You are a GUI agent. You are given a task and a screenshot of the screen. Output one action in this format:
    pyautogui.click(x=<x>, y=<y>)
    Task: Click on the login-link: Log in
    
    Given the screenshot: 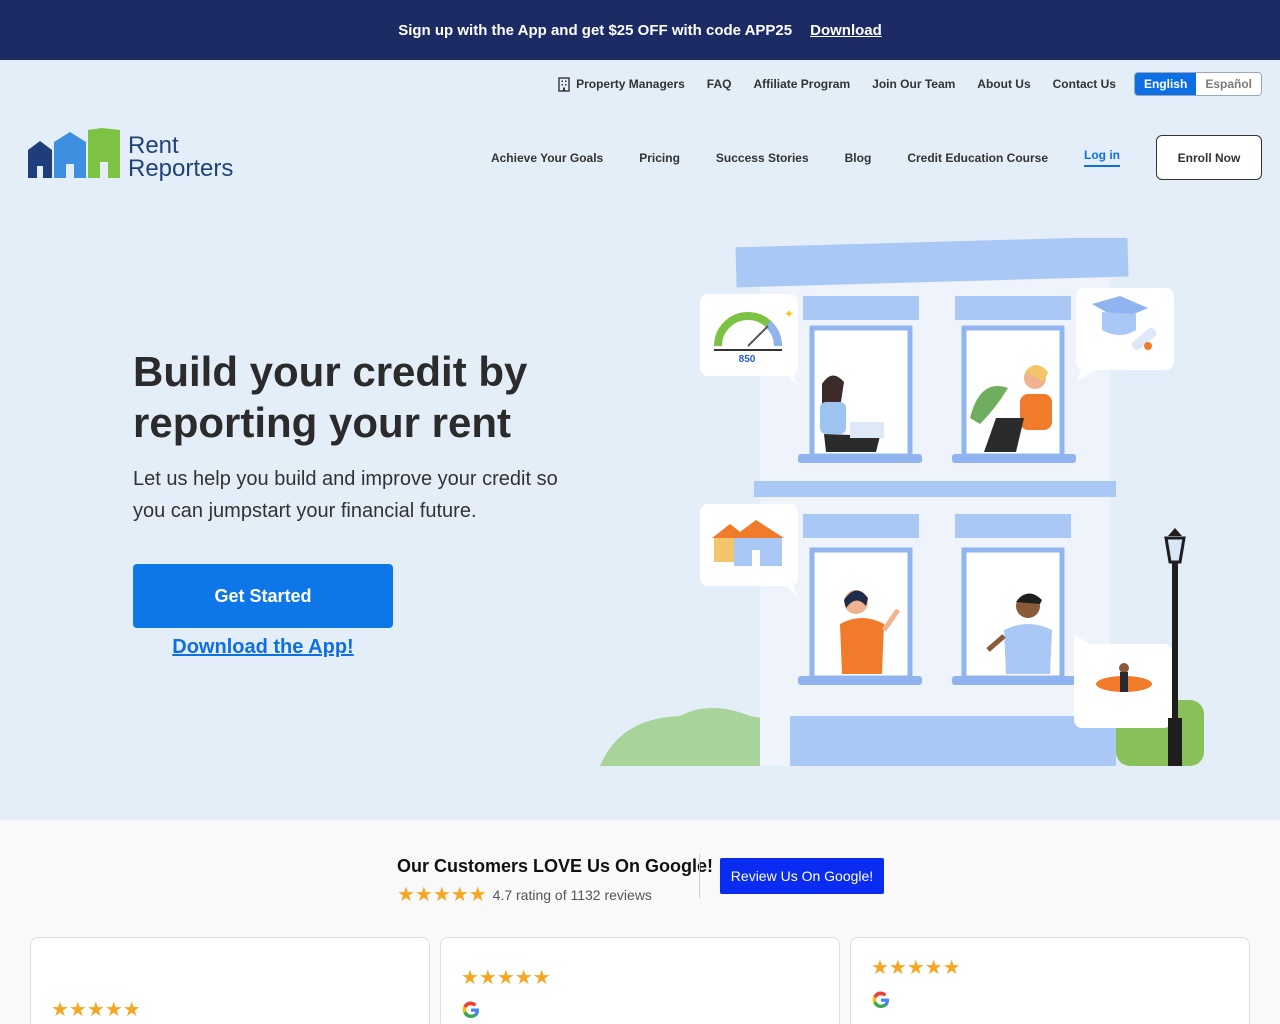 What is the action you would take?
    pyautogui.click(x=1102, y=157)
    